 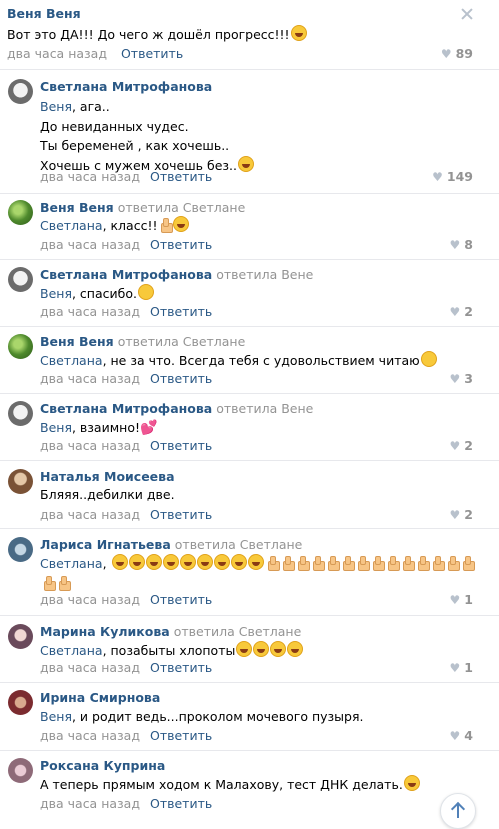 I want to click on like-button: ♥ 89, so click(x=457, y=53).